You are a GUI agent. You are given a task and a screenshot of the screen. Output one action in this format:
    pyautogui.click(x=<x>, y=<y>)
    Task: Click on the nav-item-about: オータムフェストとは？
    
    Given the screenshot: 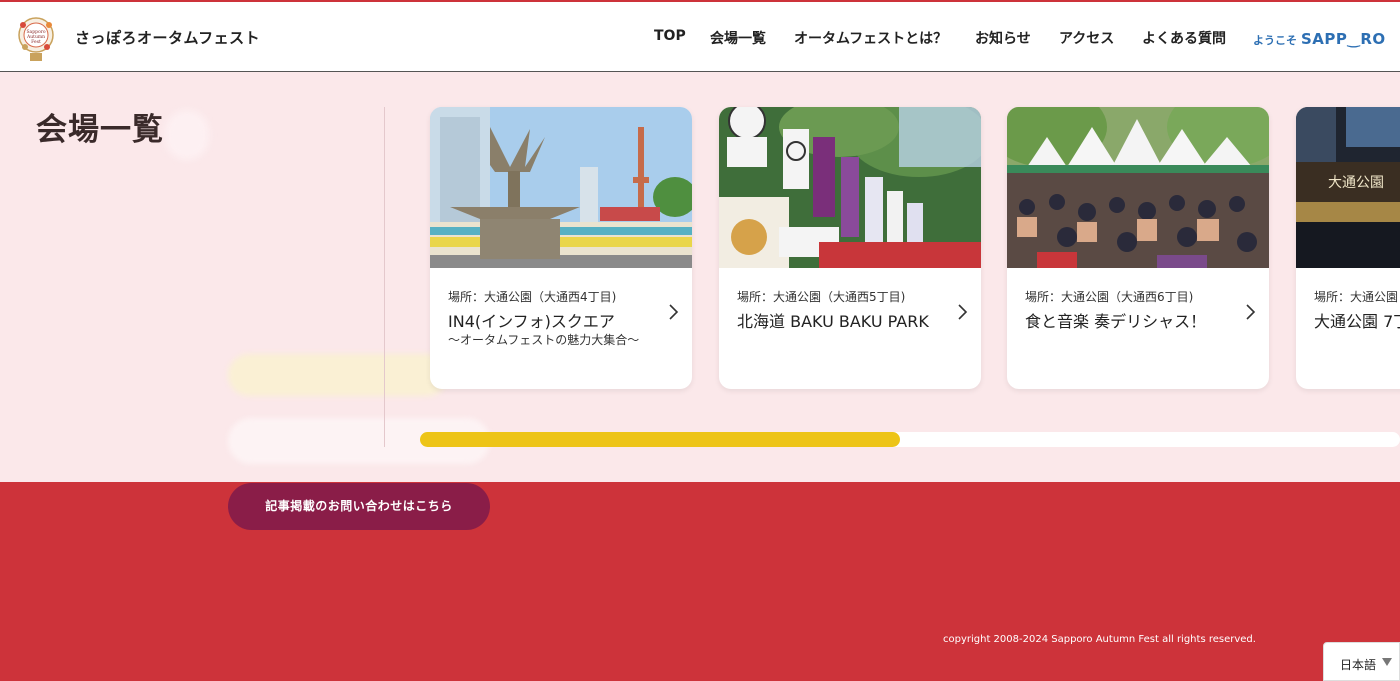 What is the action you would take?
    pyautogui.click(x=870, y=38)
    